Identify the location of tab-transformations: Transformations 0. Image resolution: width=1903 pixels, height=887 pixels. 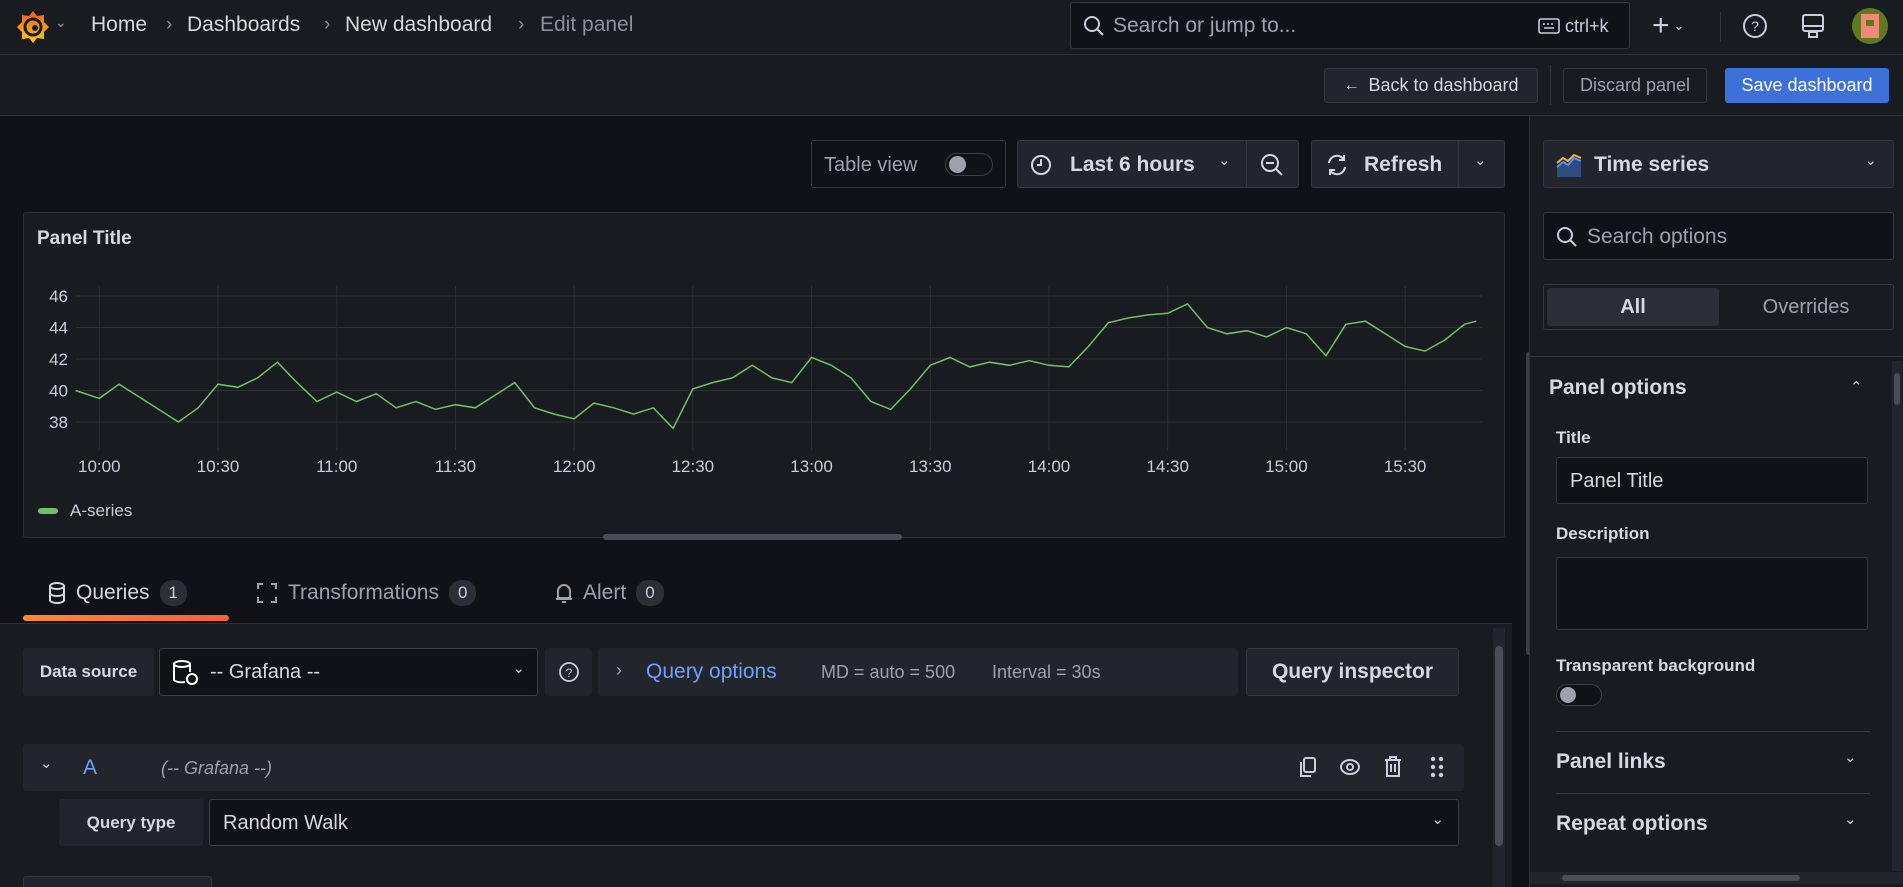
(366, 593).